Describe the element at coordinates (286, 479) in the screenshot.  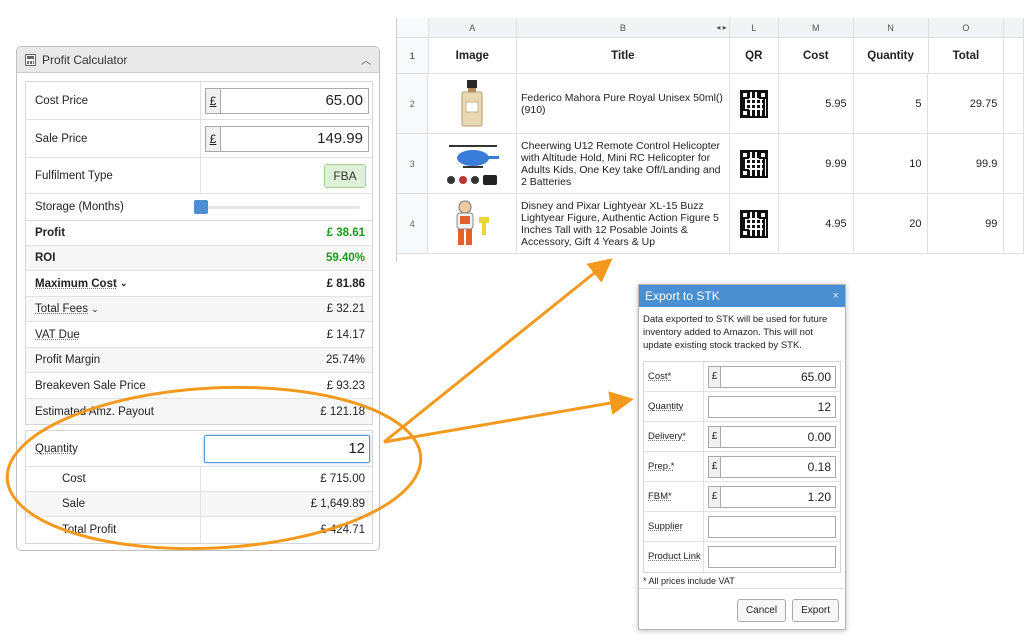
I see `total-cost-value: £ 715.00` at that location.